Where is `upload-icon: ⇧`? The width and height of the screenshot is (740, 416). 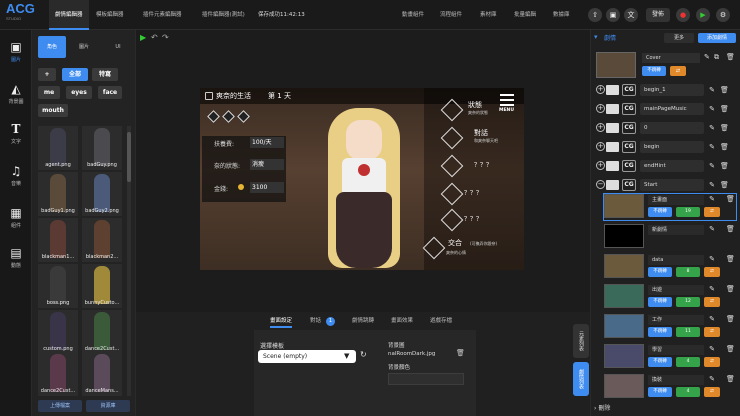
upload-icon: ⇧ is located at coordinates (595, 15).